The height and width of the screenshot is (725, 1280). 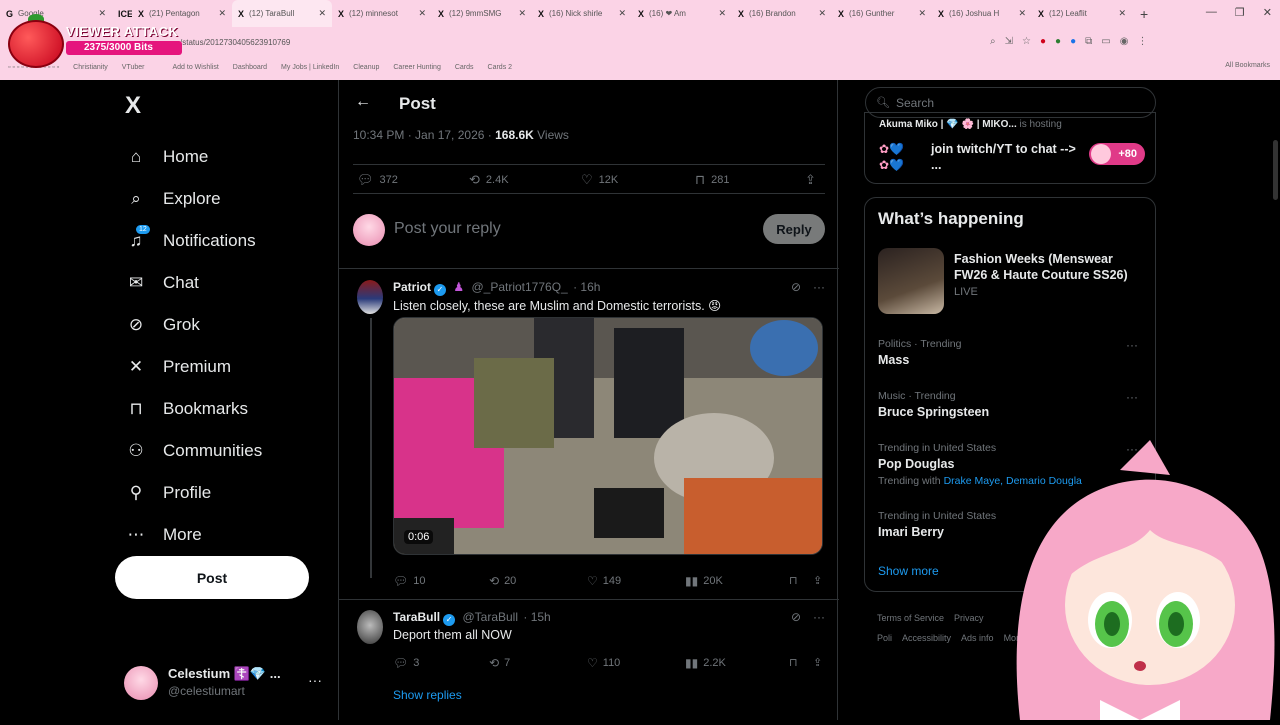 I want to click on trend-item: Politics · Trending Mass ···, so click(x=1012, y=352).